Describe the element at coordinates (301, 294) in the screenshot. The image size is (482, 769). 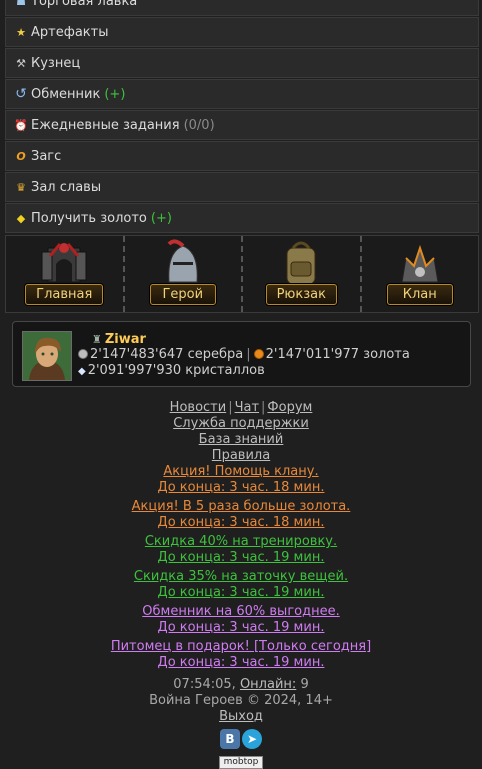
I see `nav-label: Рюкзак` at that location.